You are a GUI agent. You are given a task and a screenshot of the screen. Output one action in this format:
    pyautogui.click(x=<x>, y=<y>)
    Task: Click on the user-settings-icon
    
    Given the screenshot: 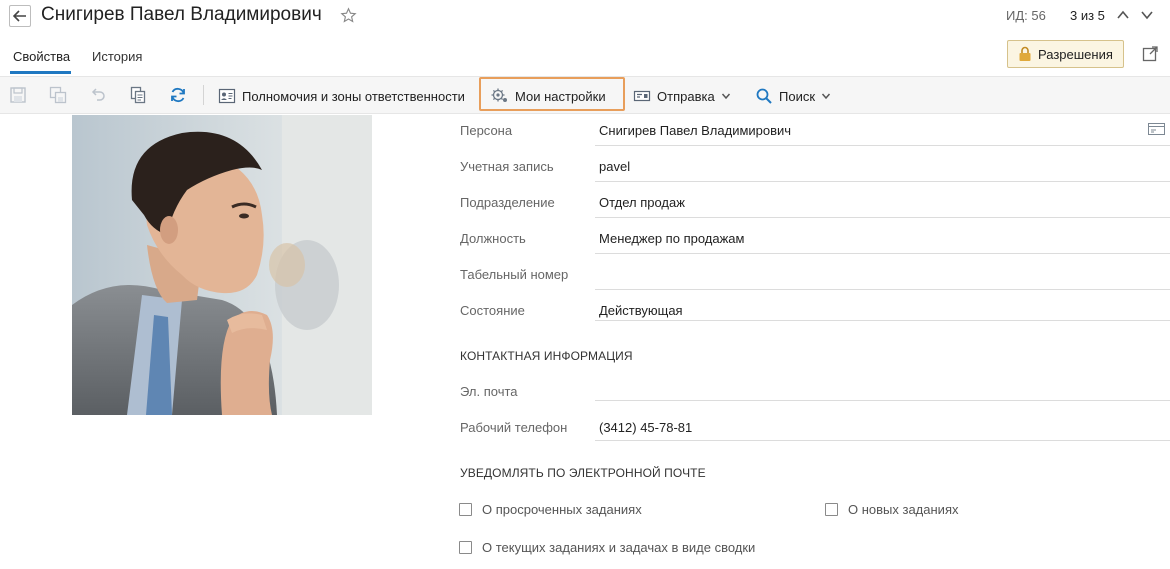 What is the action you would take?
    pyautogui.click(x=499, y=95)
    